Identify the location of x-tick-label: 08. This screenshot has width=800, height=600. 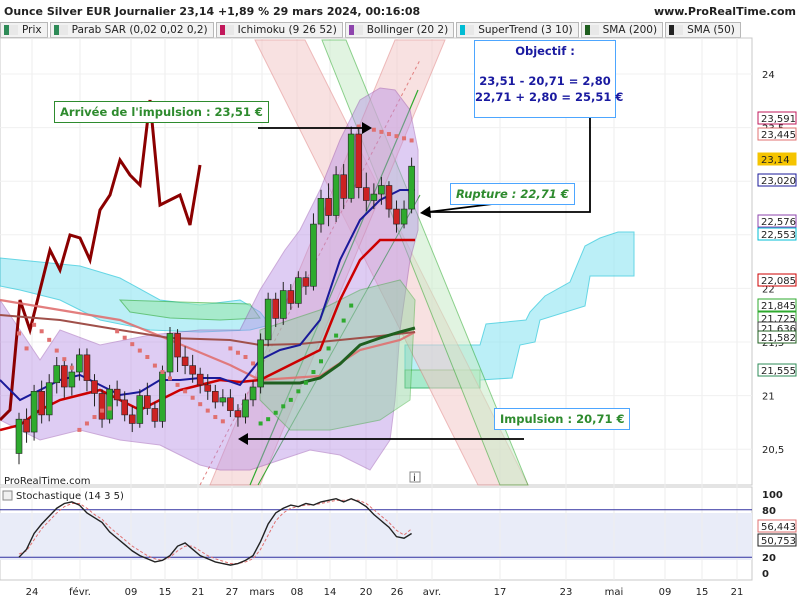
(297, 592).